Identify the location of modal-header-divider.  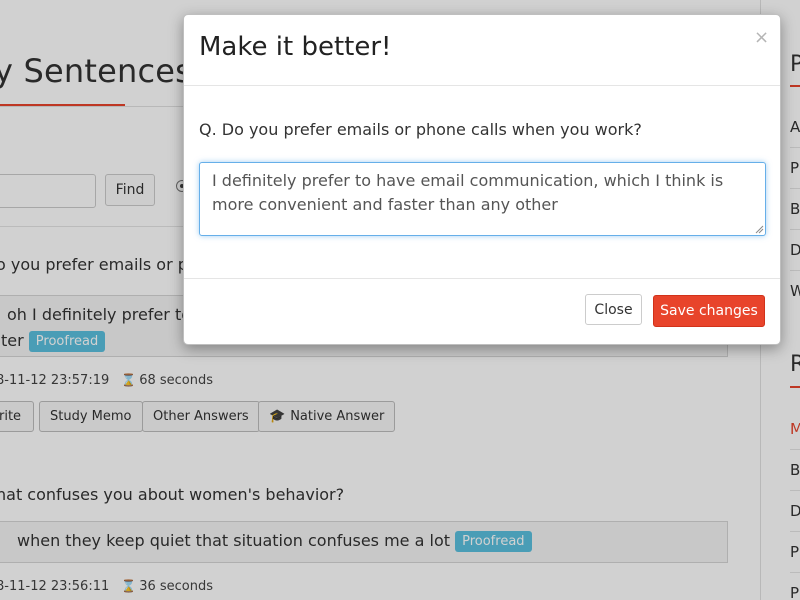
(482, 85).